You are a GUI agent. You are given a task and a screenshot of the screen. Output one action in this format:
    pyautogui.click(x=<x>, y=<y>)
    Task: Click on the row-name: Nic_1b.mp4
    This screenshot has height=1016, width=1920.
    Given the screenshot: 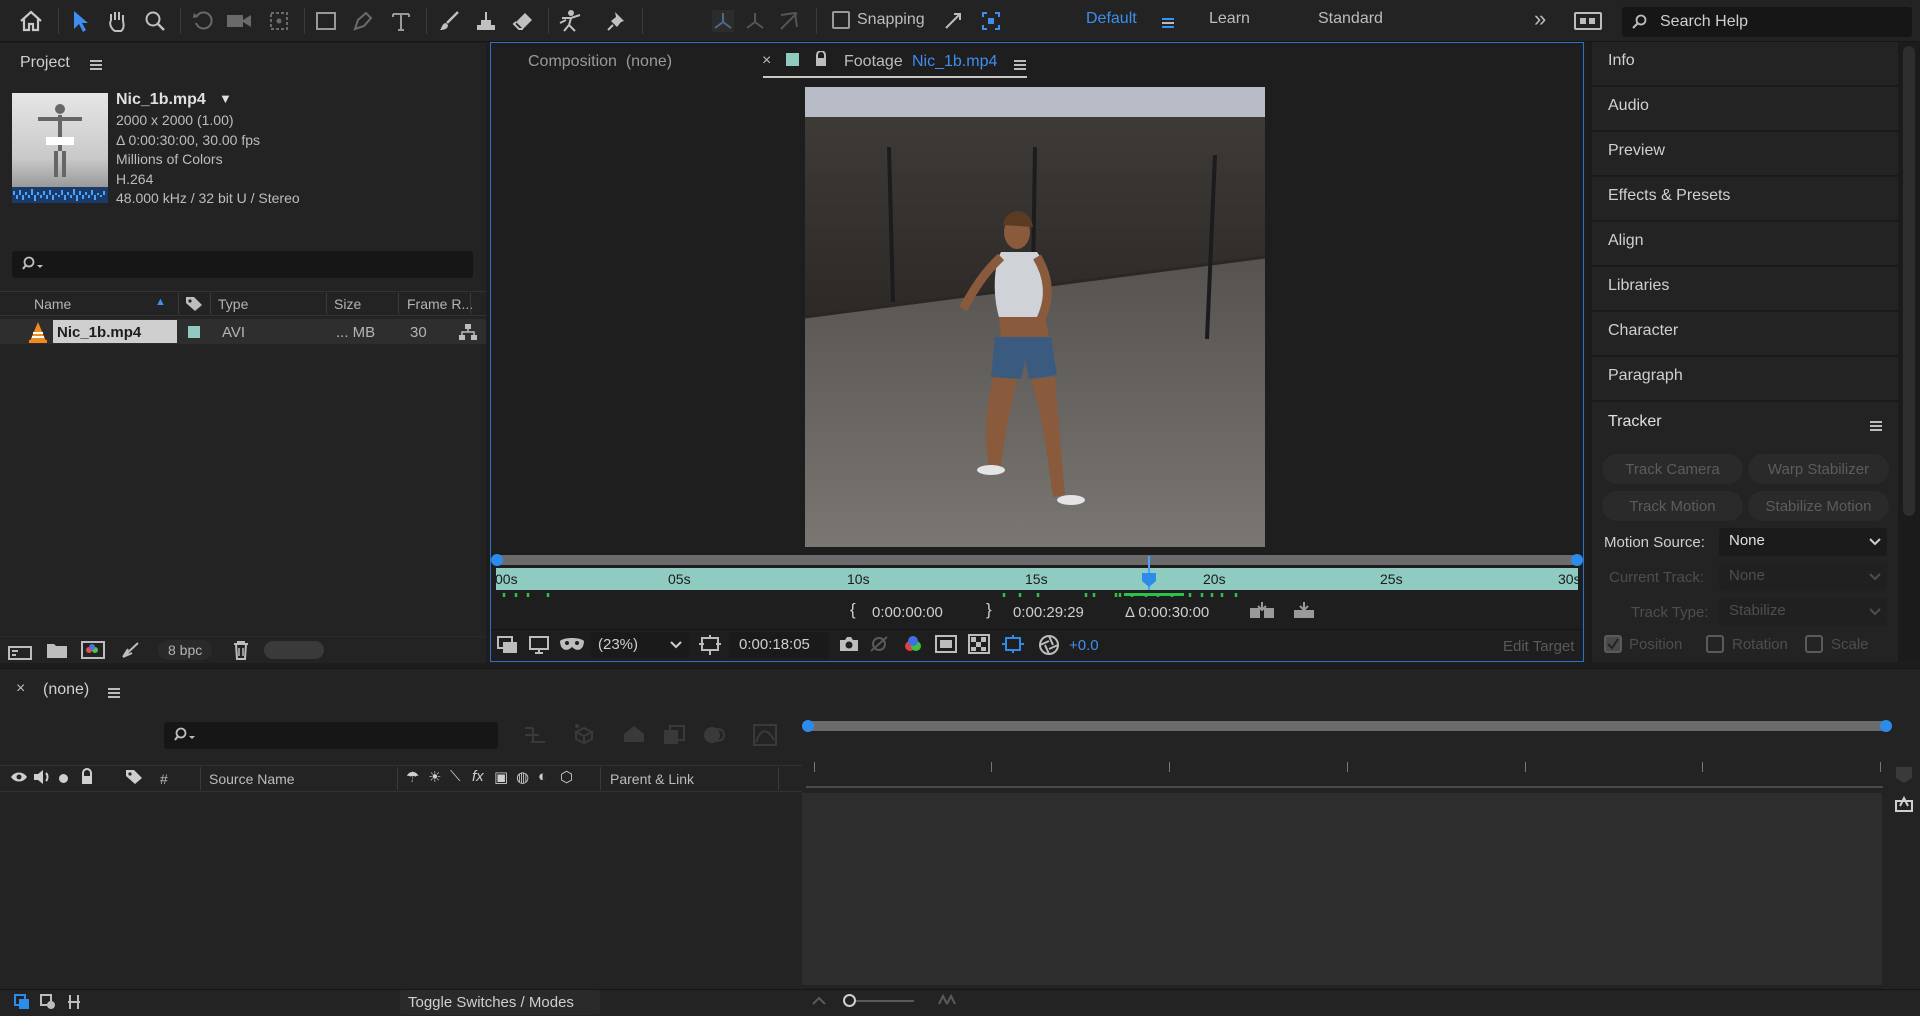 What is the action you would take?
    pyautogui.click(x=99, y=332)
    